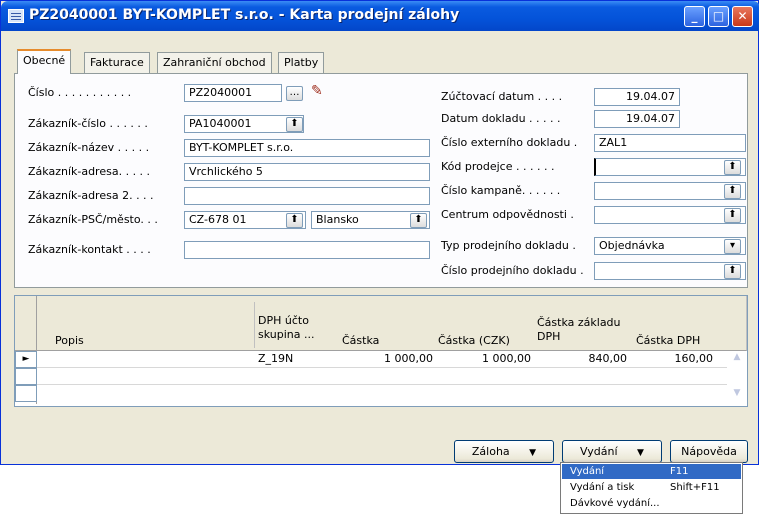 The width and height of the screenshot is (759, 516). I want to click on centrum-odpovednosti-label: Centrum odpovědnosti ., so click(507, 214).